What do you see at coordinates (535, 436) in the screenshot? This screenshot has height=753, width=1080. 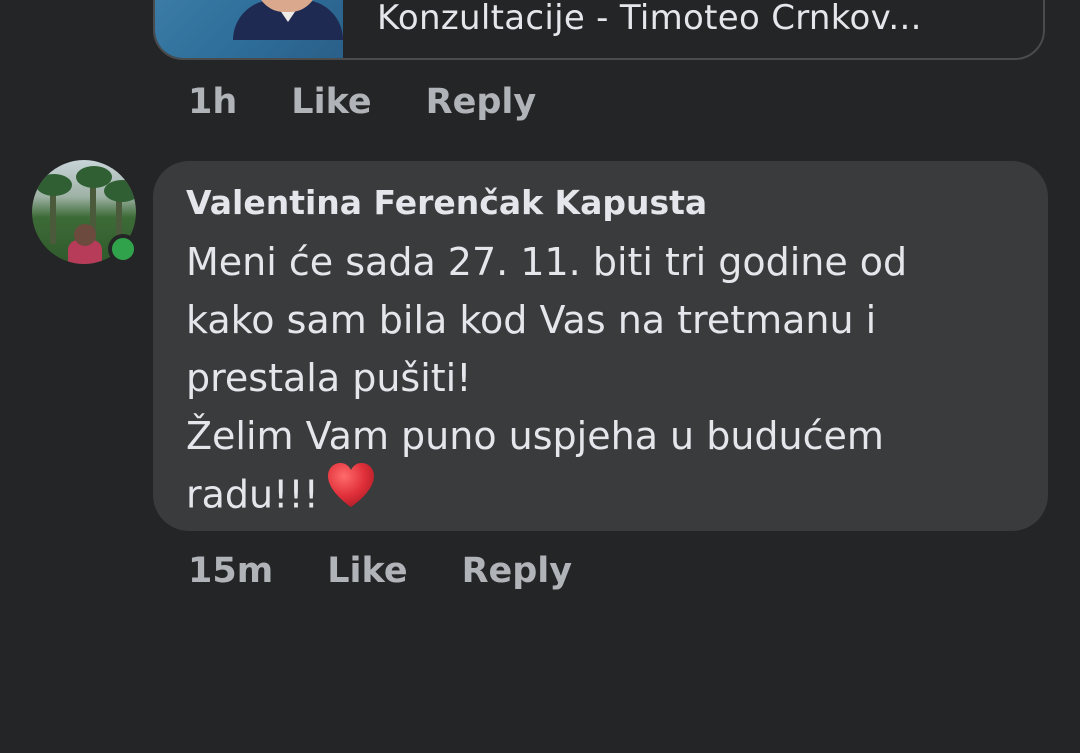 I see `comment-line: Želim Vam puno uspjeha u budućem` at bounding box center [535, 436].